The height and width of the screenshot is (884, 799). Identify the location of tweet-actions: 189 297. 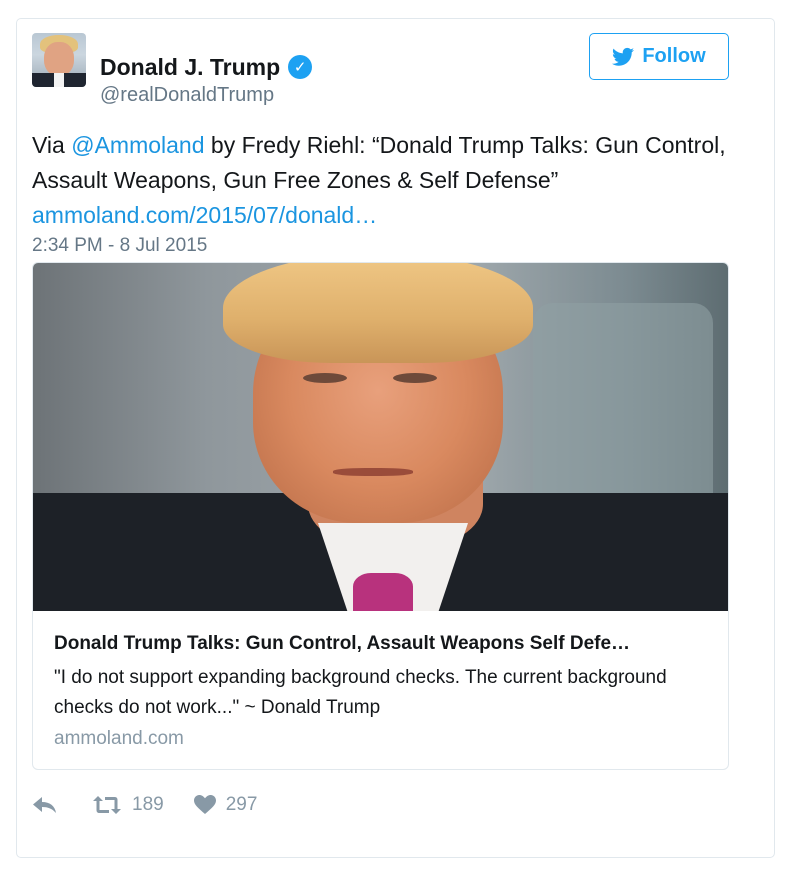
(144, 805).